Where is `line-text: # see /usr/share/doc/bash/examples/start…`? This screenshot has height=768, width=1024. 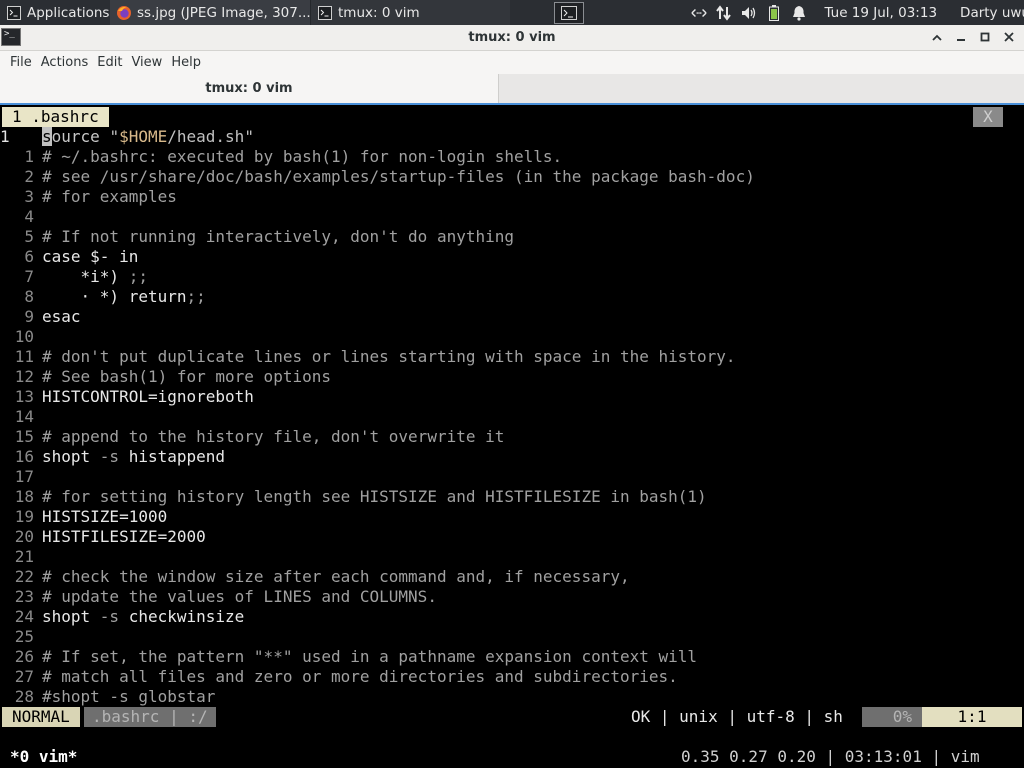 line-text: # see /usr/share/doc/bash/examples/start… is located at coordinates (398, 176).